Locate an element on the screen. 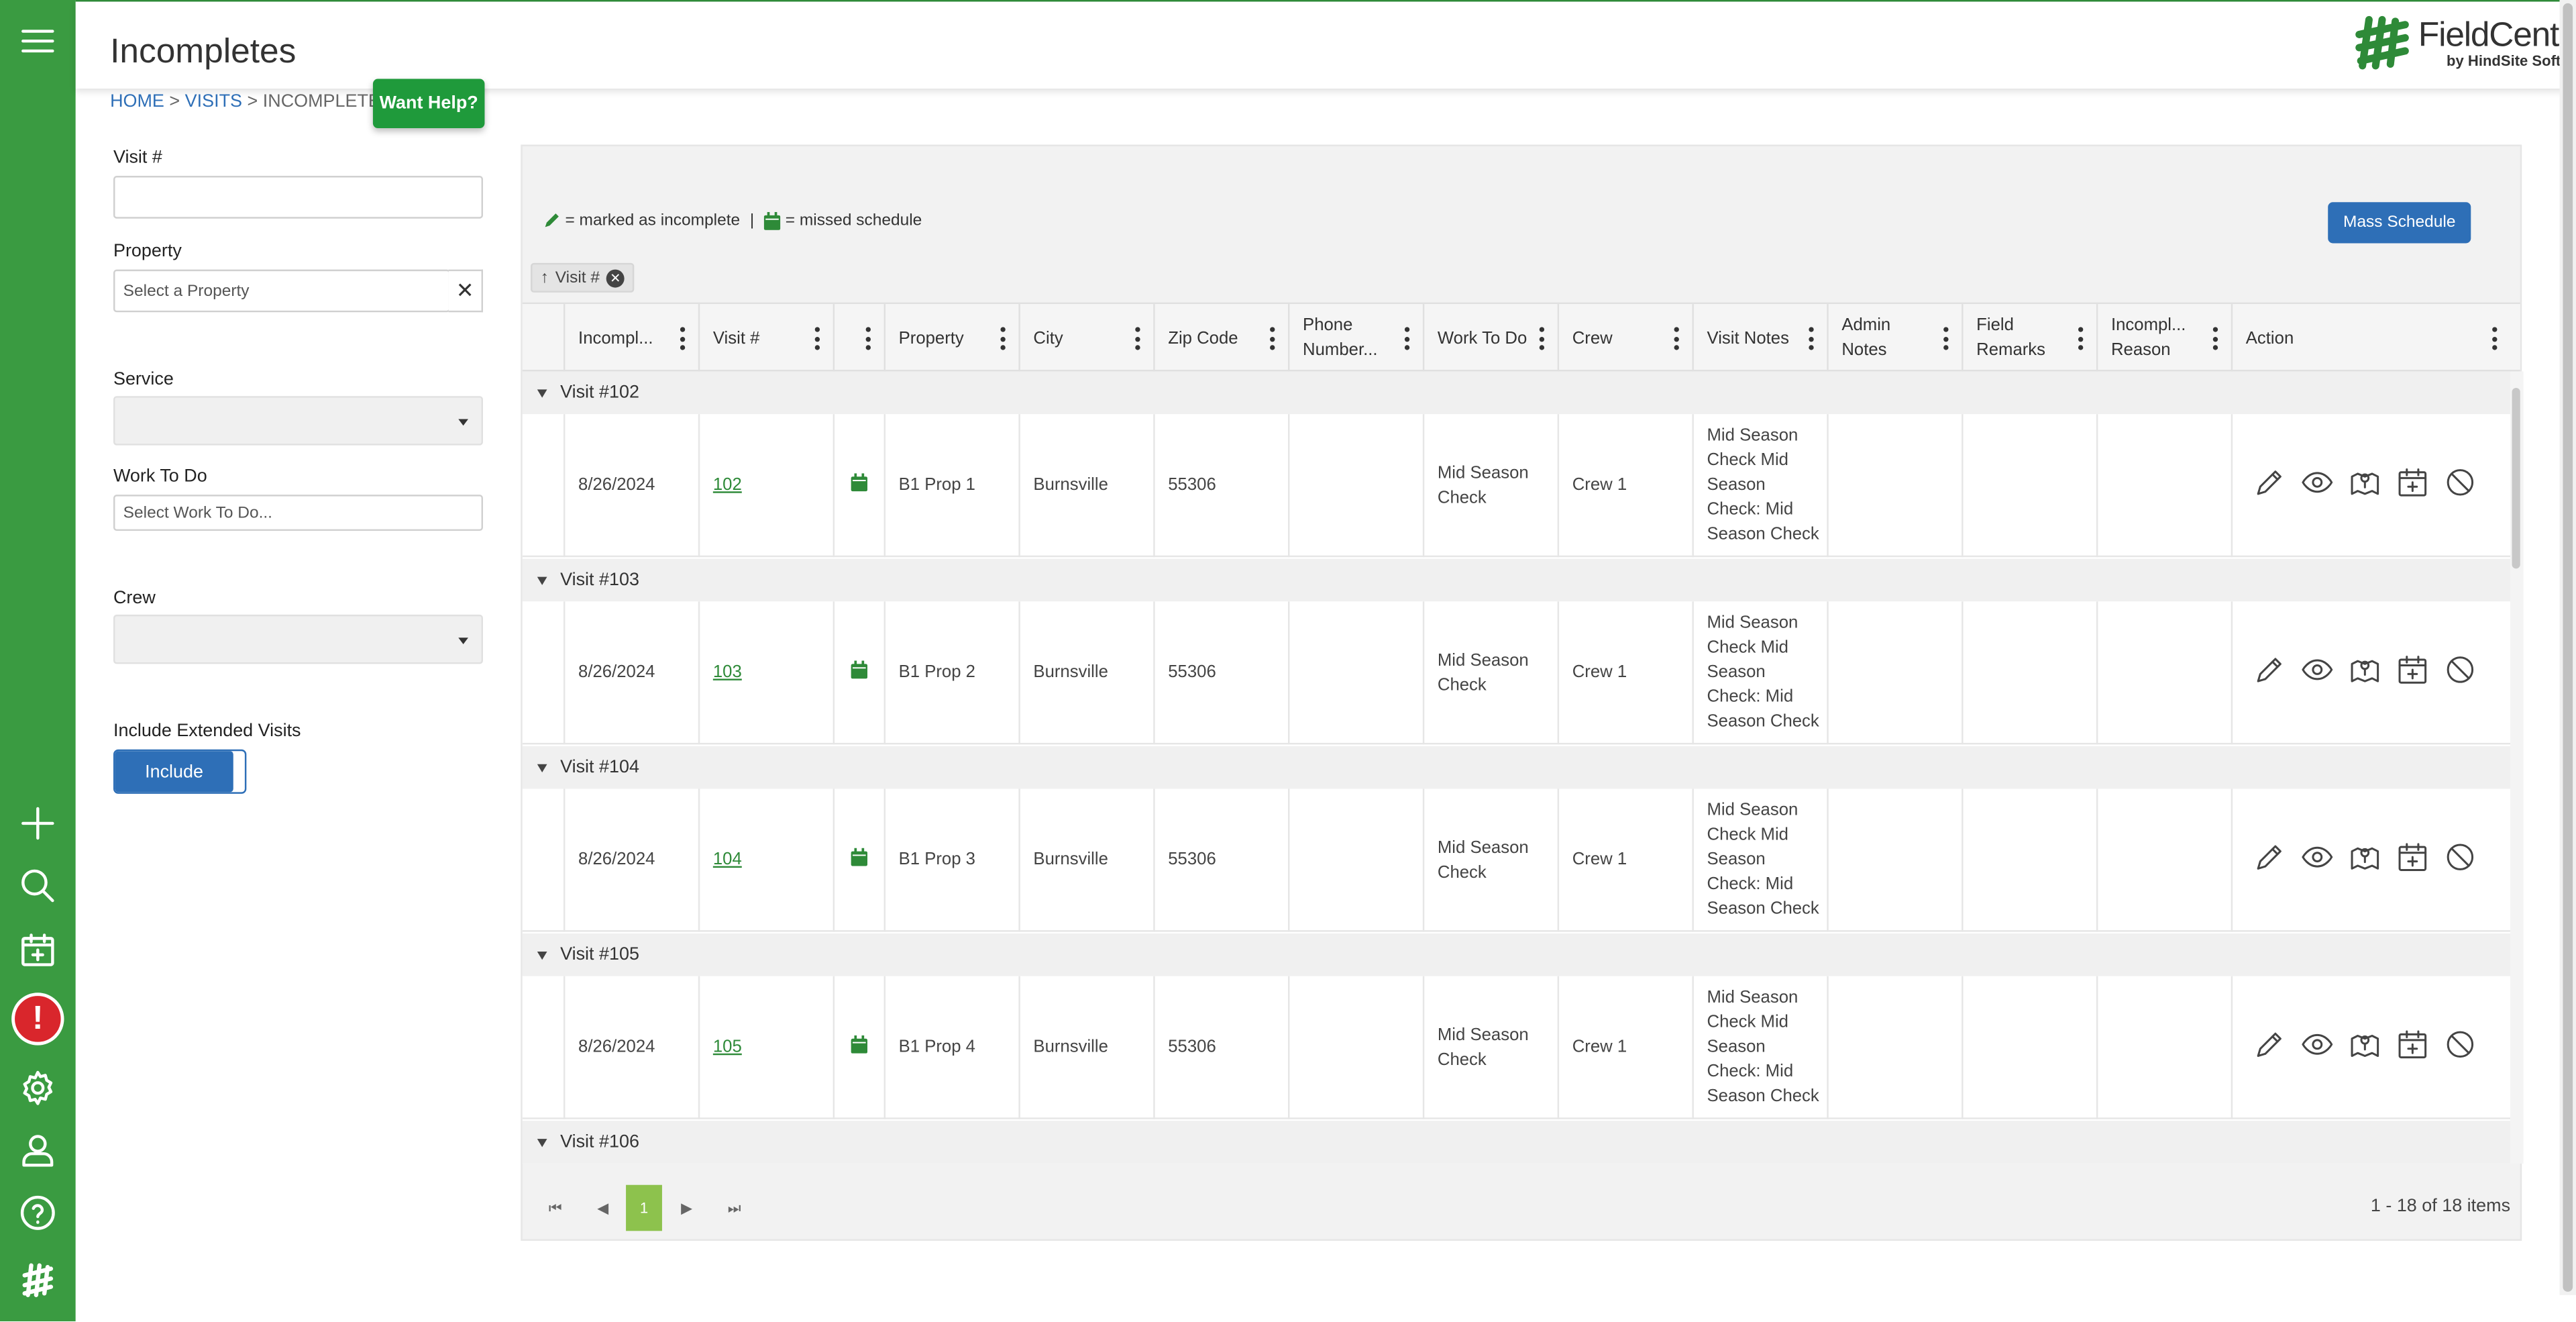 The image size is (2576, 1322). group-header: Visit #102 is located at coordinates (1516, 393).